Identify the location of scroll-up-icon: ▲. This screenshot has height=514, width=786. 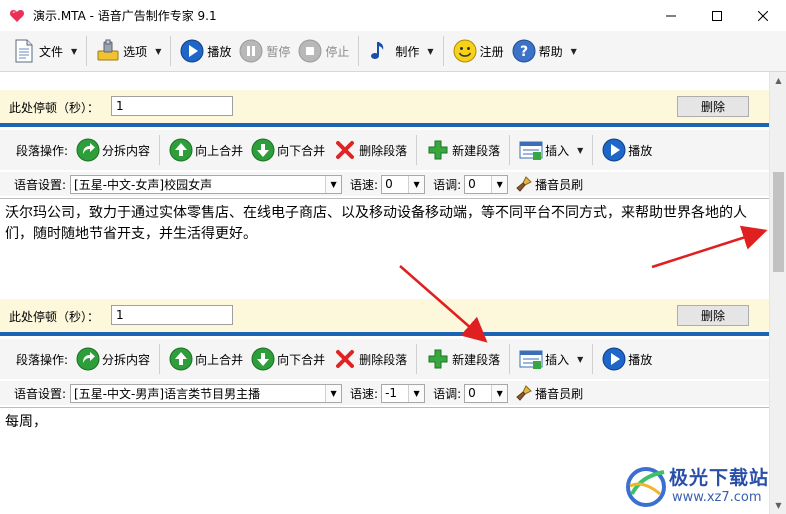
(778, 80).